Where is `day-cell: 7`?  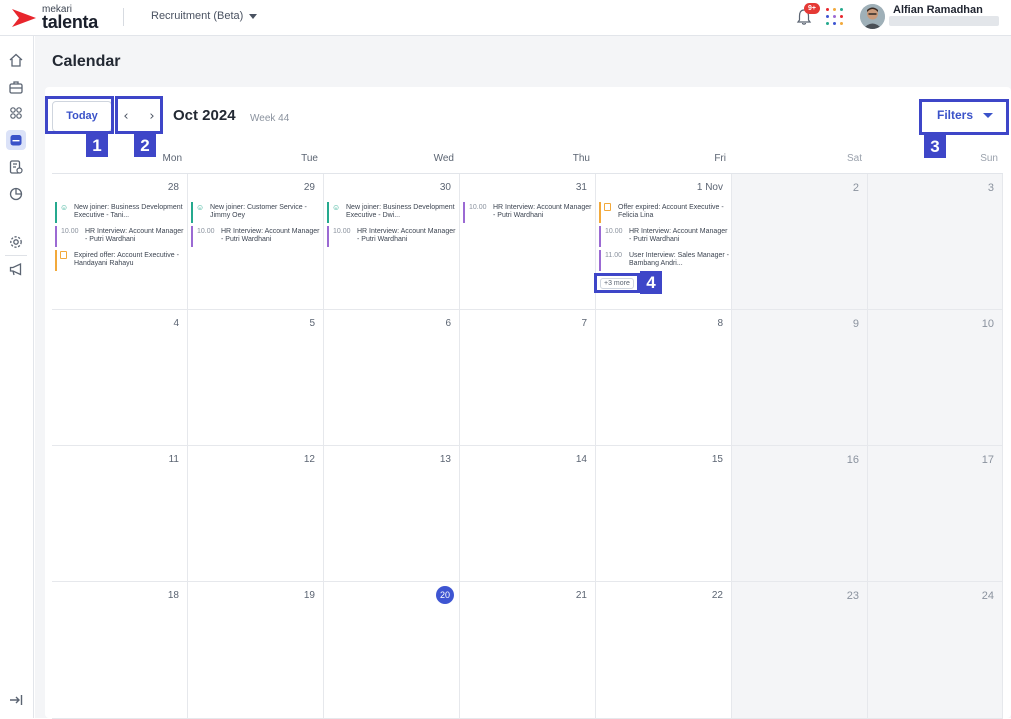
day-cell: 7 is located at coordinates (528, 378).